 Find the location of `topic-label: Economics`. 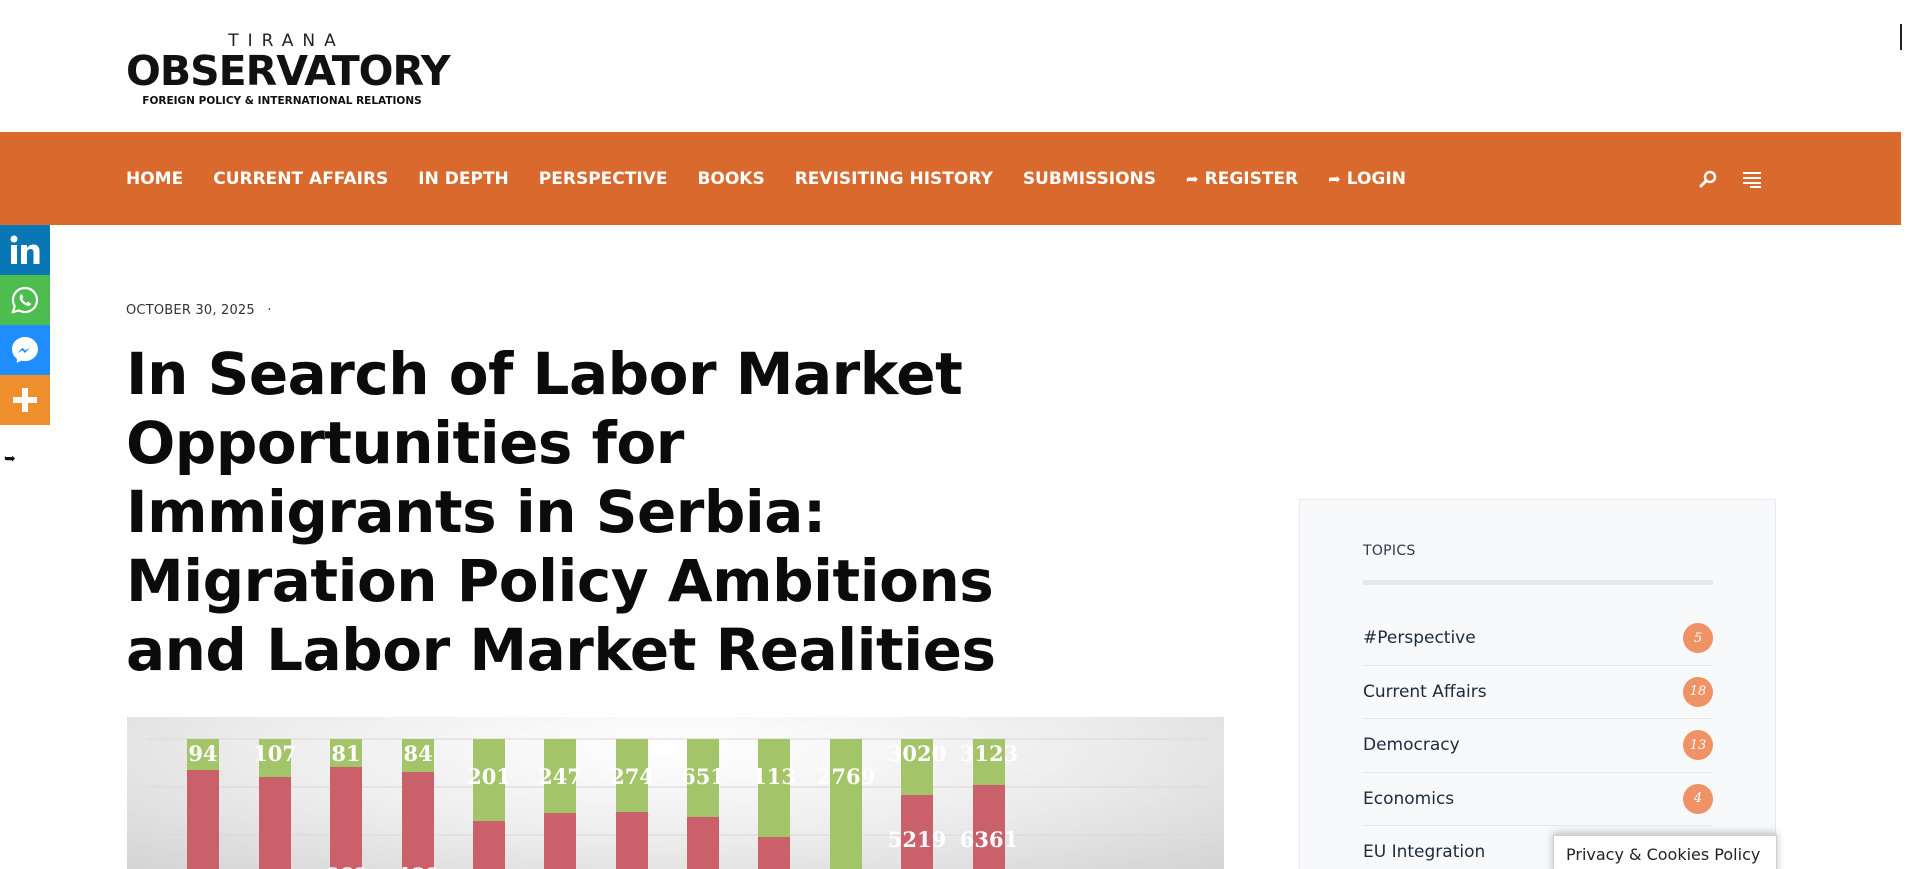

topic-label: Economics is located at coordinates (1409, 798).